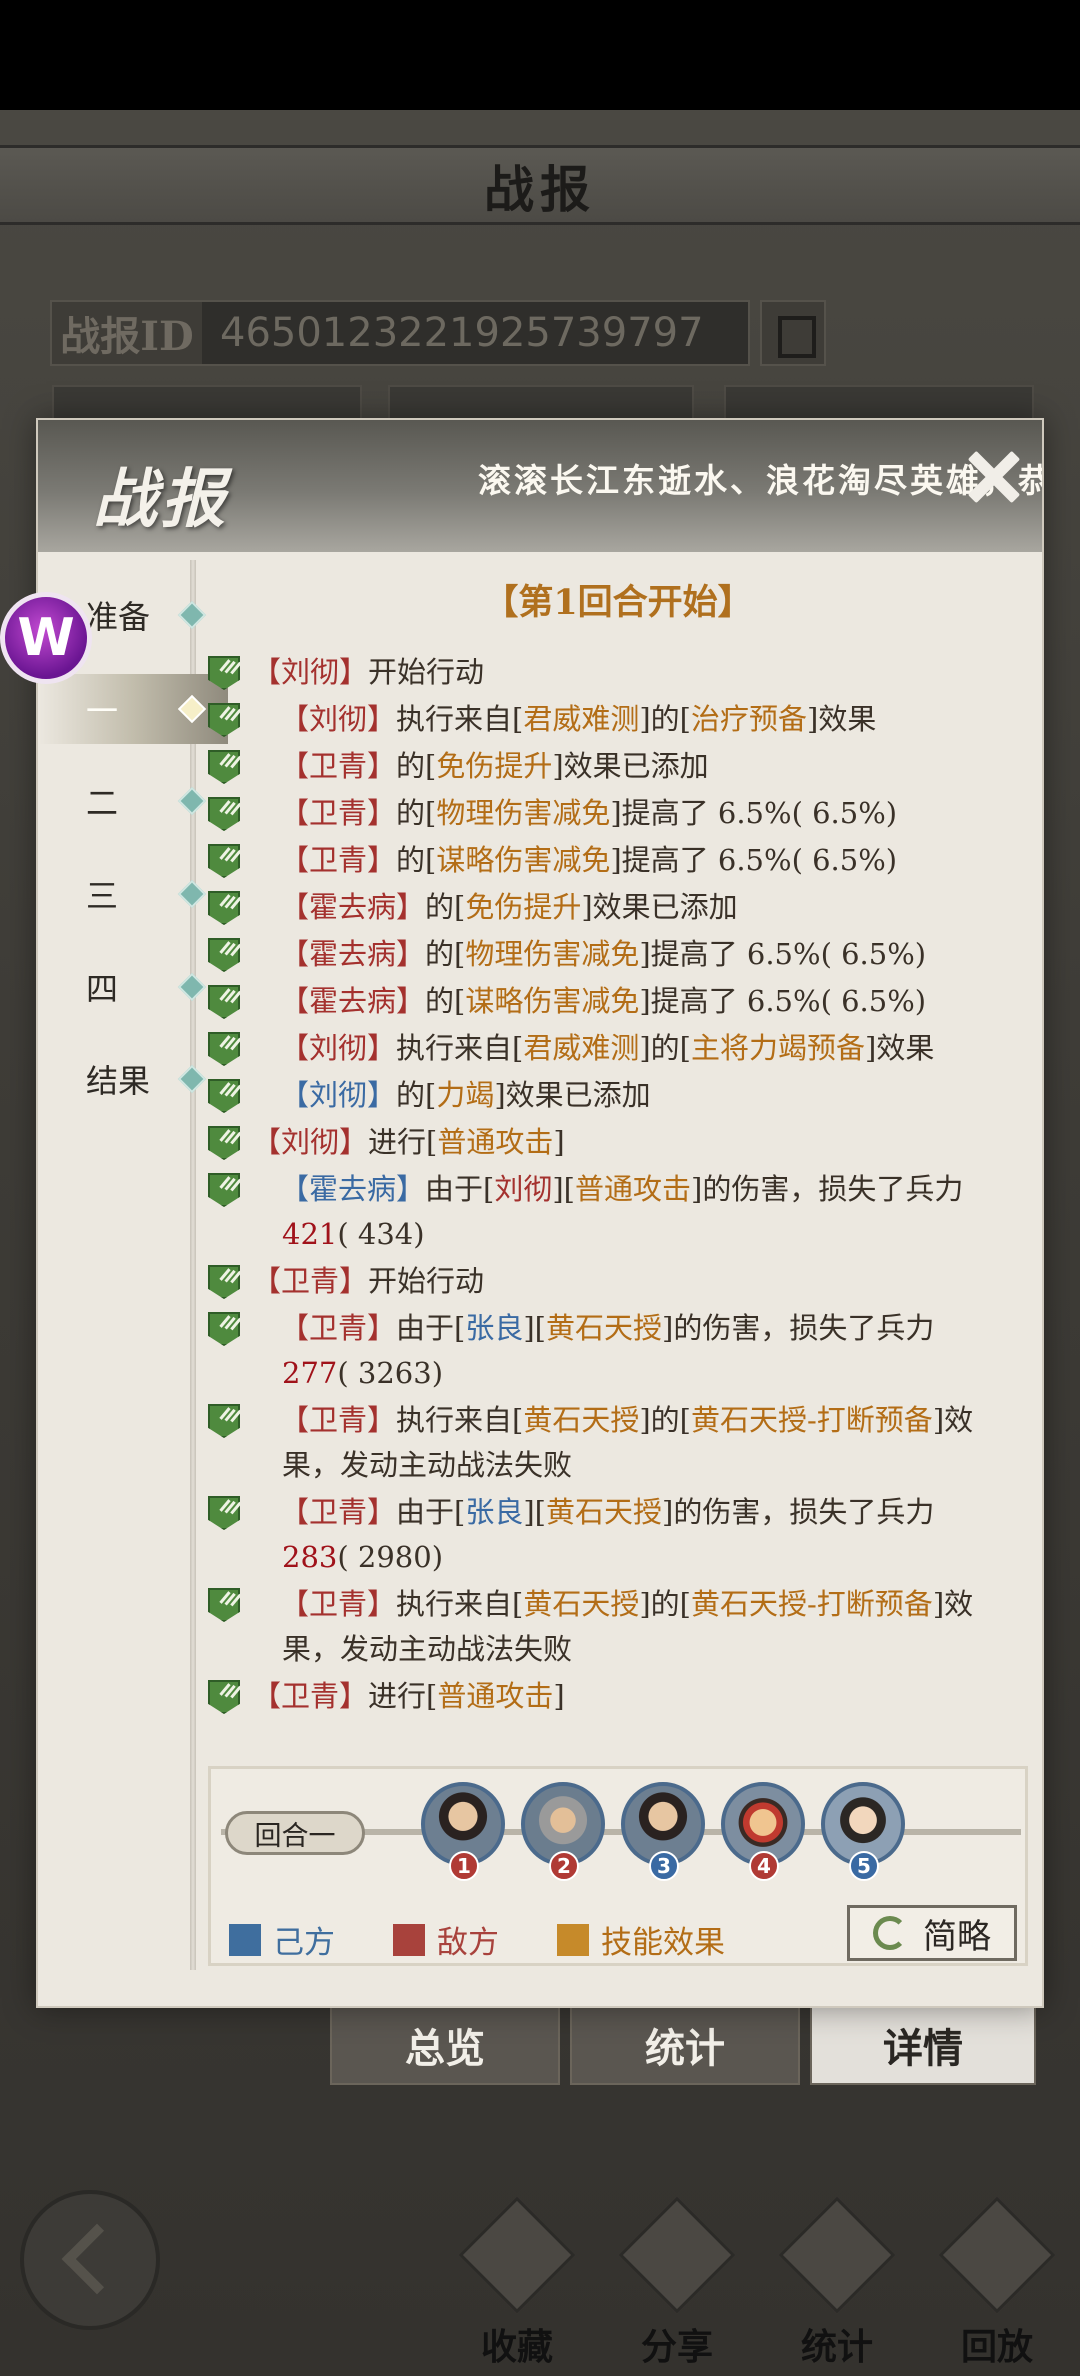  I want to click on log-row: 【刘彻】执行来自[君威难测]的[主将力竭预备]效果, so click(618, 1048).